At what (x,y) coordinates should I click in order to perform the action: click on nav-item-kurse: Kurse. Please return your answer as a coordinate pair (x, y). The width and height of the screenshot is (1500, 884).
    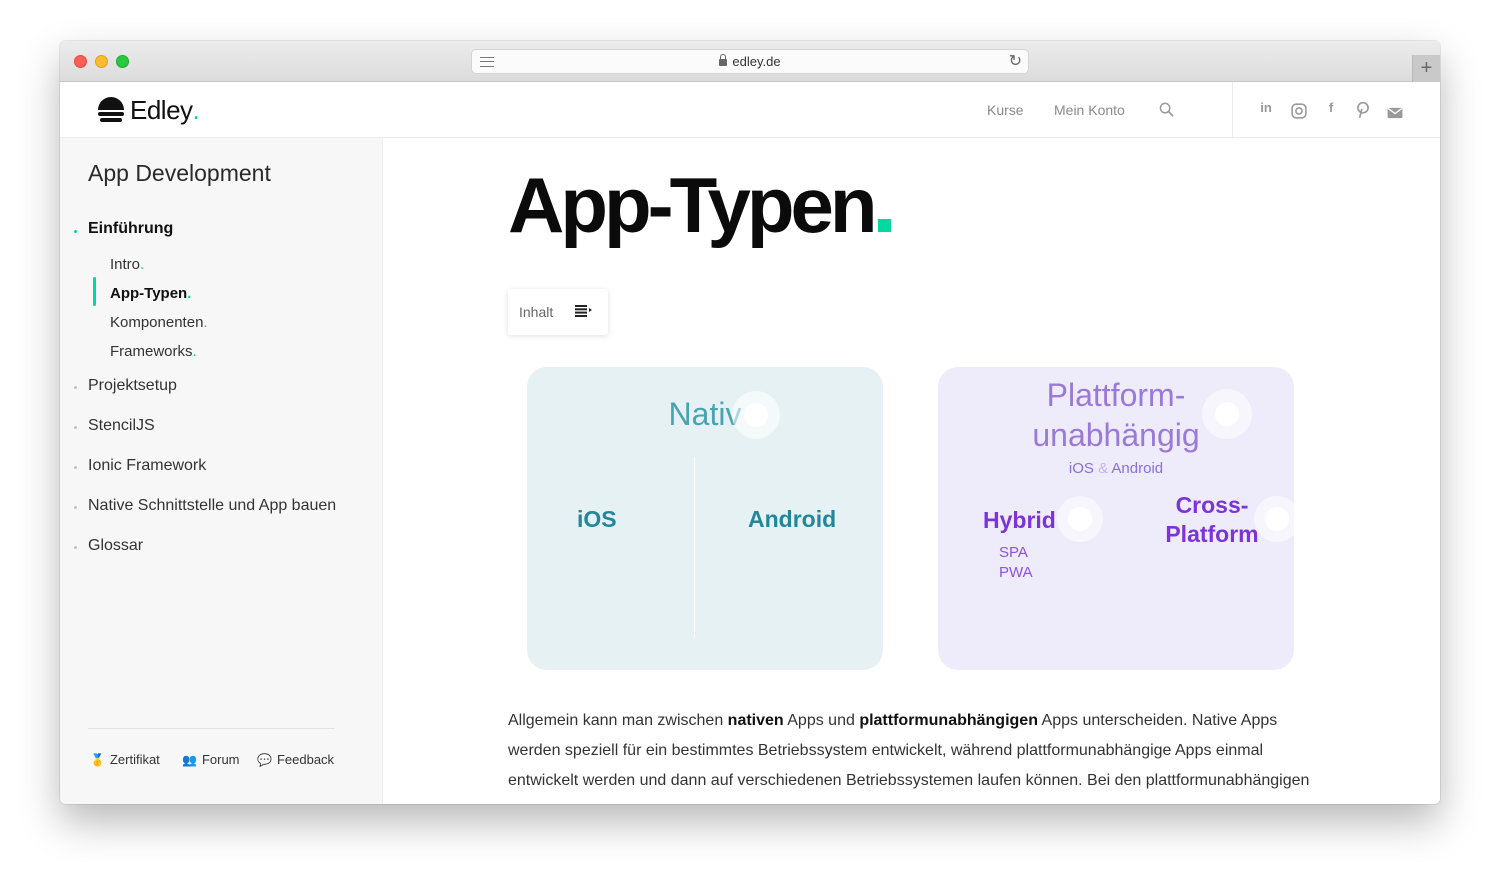
    Looking at the image, I should click on (1005, 110).